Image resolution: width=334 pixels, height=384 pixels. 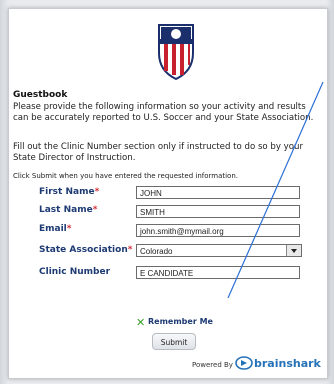 I want to click on last-name-input: SMITH, so click(x=218, y=211).